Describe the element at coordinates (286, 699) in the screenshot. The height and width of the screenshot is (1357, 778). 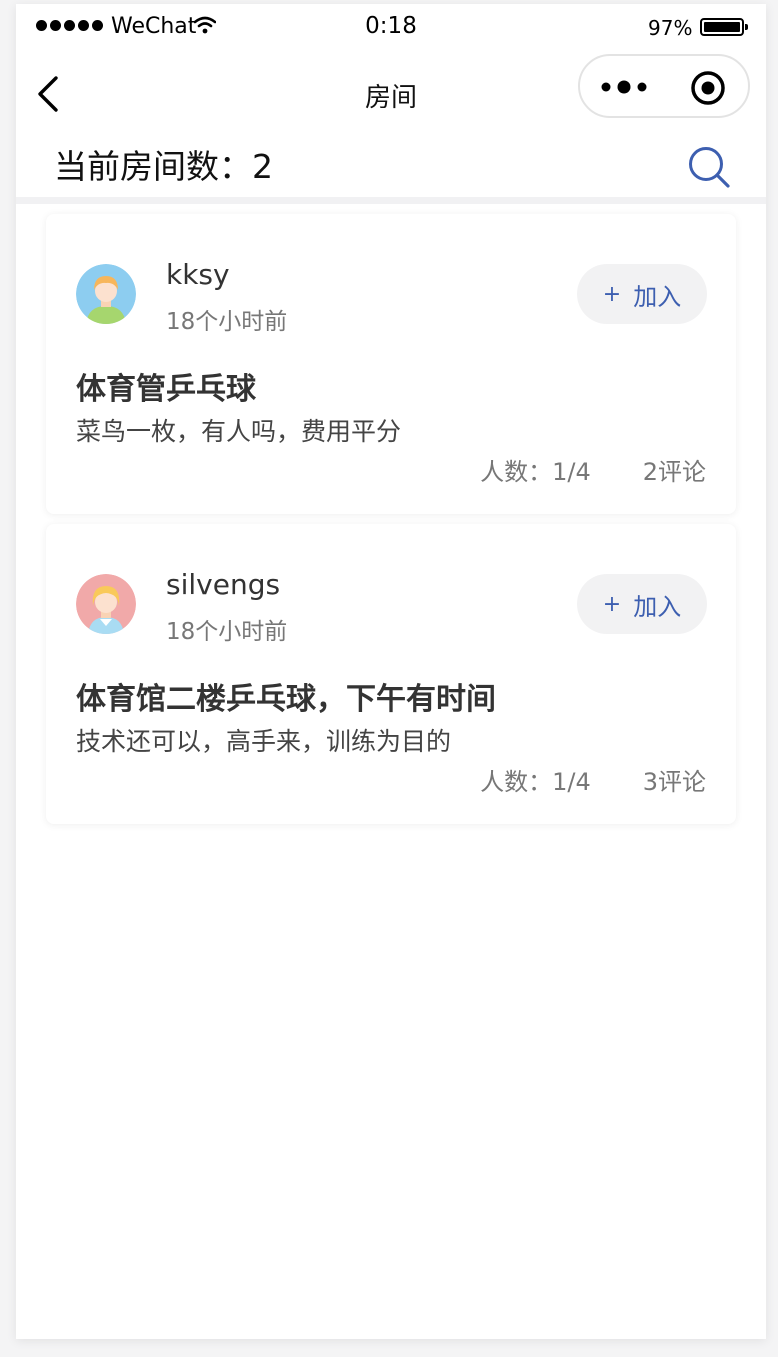
I see `room-title: 体育馆二楼乒乓球，下午有时间` at that location.